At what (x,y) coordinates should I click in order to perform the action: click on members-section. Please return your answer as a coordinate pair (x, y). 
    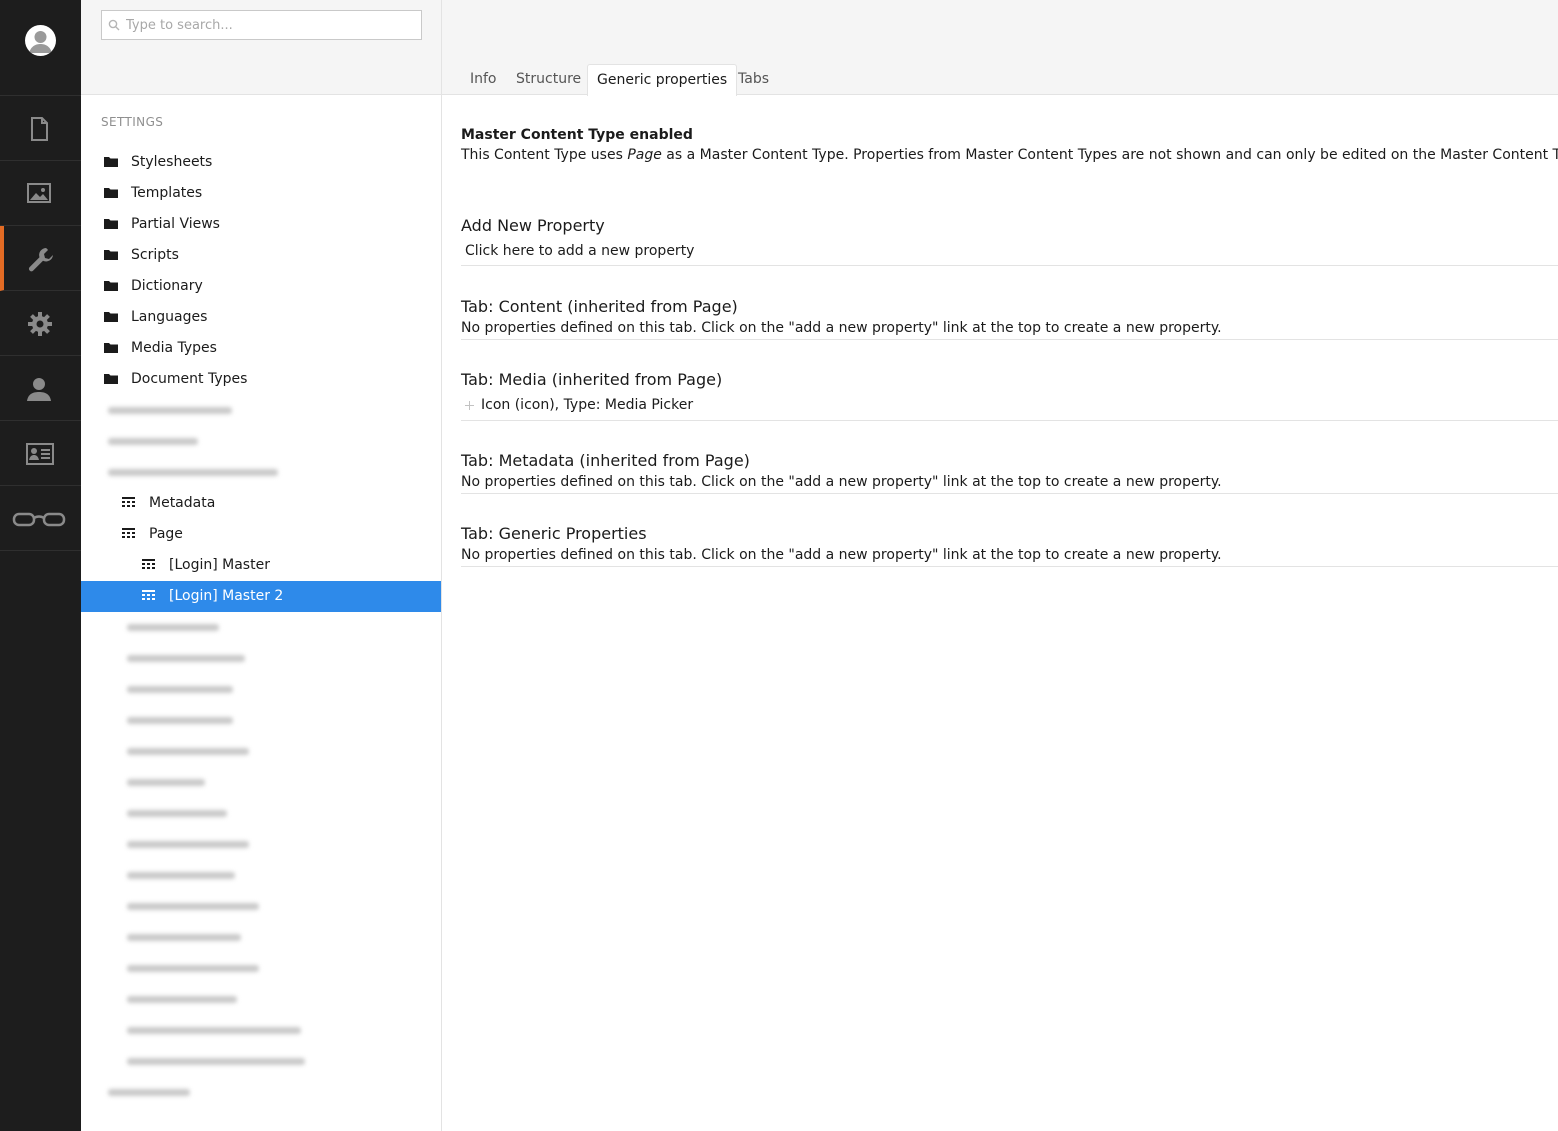
    Looking at the image, I should click on (40, 453).